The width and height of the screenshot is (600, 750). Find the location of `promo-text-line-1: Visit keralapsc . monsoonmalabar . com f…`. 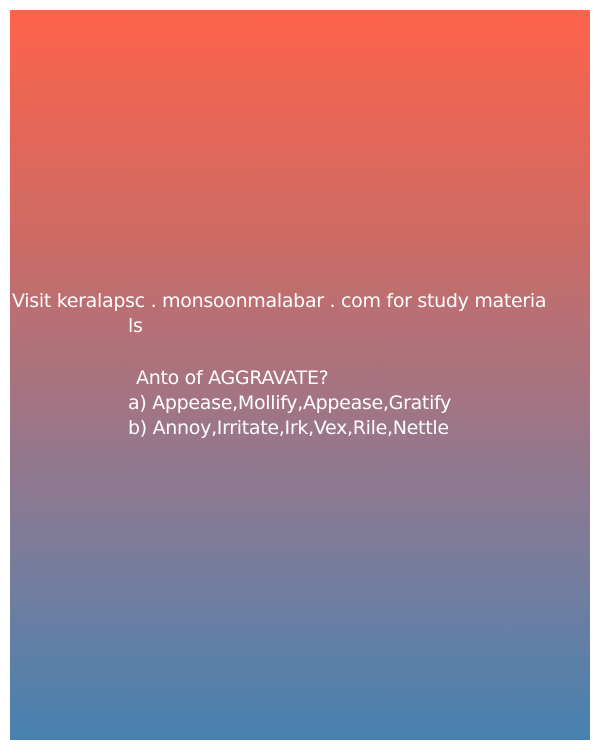

promo-text-line-1: Visit keralapsc . monsoonmalabar . com f… is located at coordinates (279, 301).